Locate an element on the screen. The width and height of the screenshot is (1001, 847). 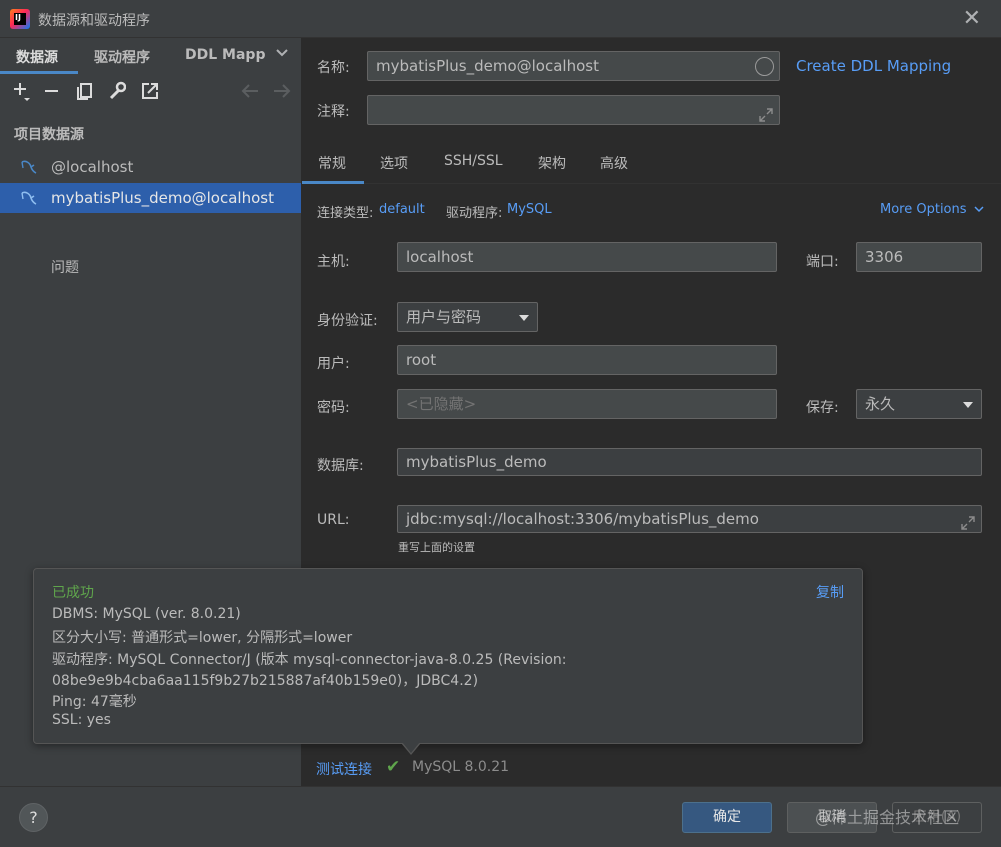
name-field: mybatisPlus_demo@localhost is located at coordinates (573, 66).